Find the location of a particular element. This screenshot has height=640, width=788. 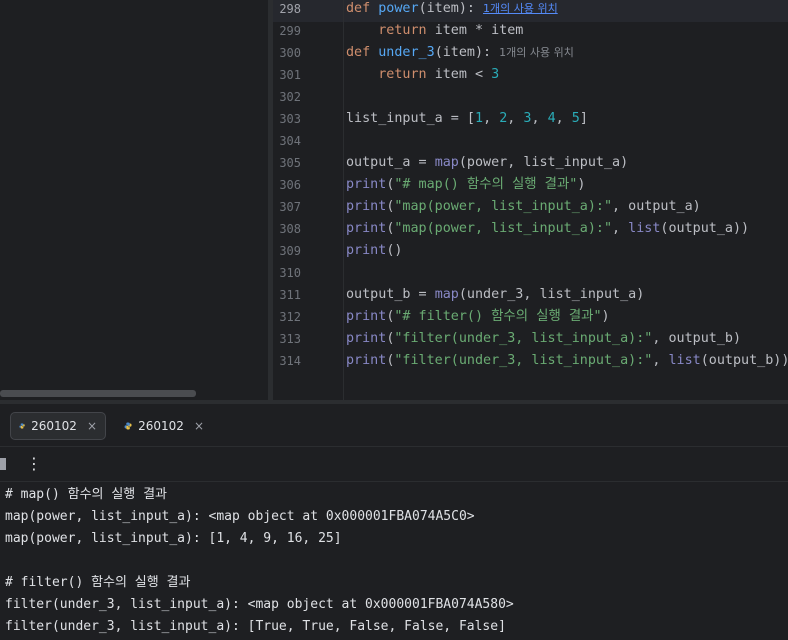

run-tab-1: 260102 × is located at coordinates (58, 426).